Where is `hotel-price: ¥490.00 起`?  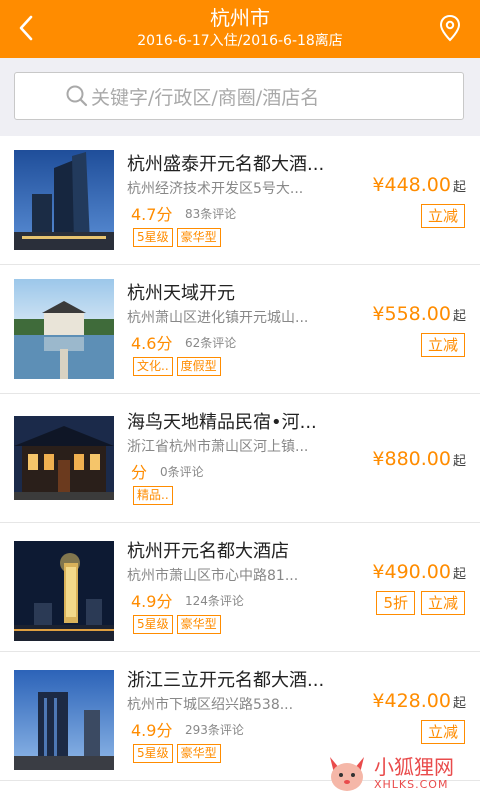
hotel-price: ¥490.00 起 is located at coordinates (419, 572).